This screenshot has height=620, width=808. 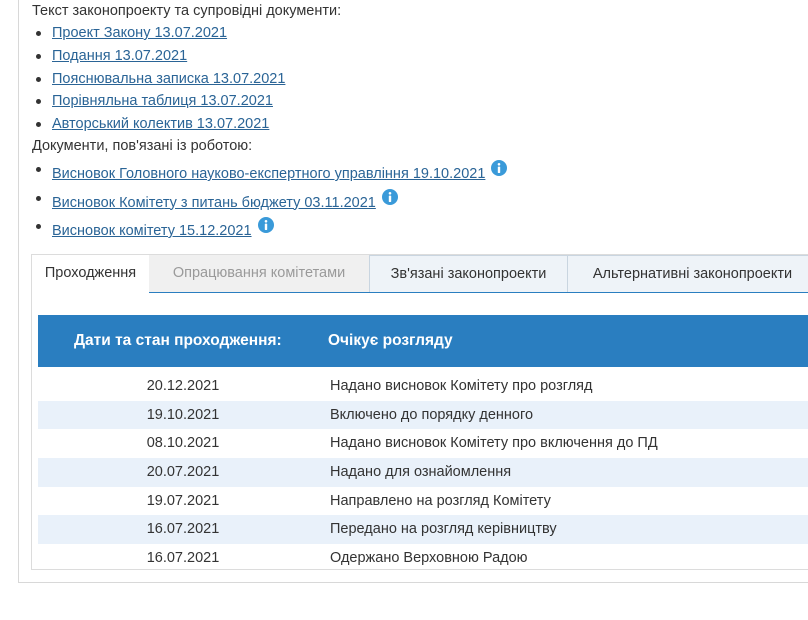 What do you see at coordinates (168, 79) in the screenshot?
I see `doc-link-explanatory-note: Пояснювальна записка 13.07.2021` at bounding box center [168, 79].